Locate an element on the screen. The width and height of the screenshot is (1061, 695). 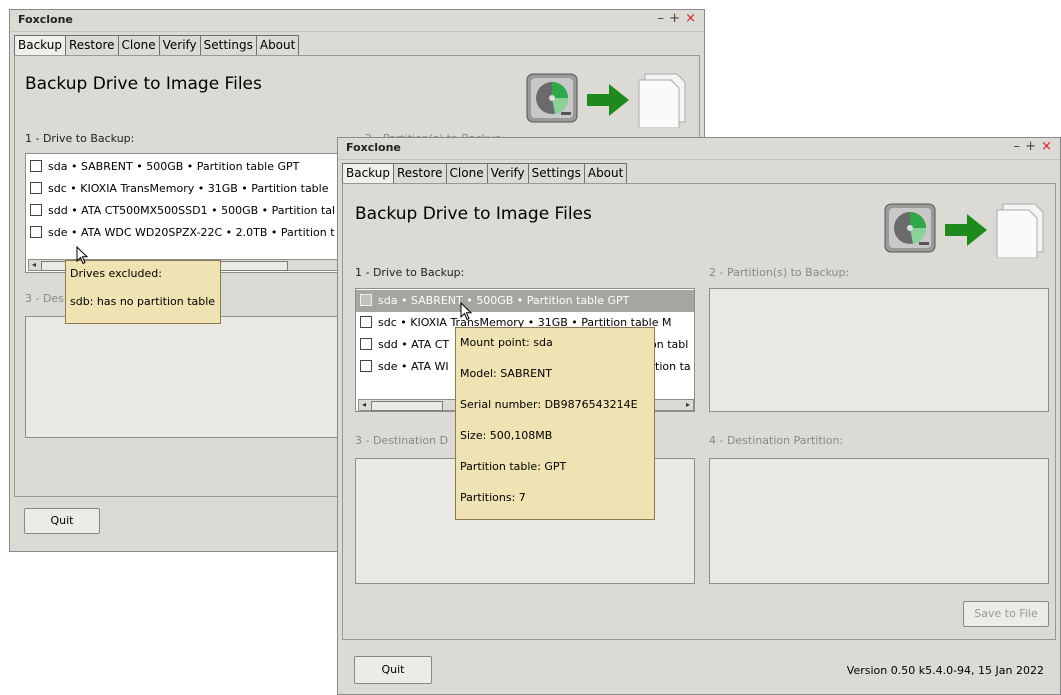
partition-list is located at coordinates (879, 350).